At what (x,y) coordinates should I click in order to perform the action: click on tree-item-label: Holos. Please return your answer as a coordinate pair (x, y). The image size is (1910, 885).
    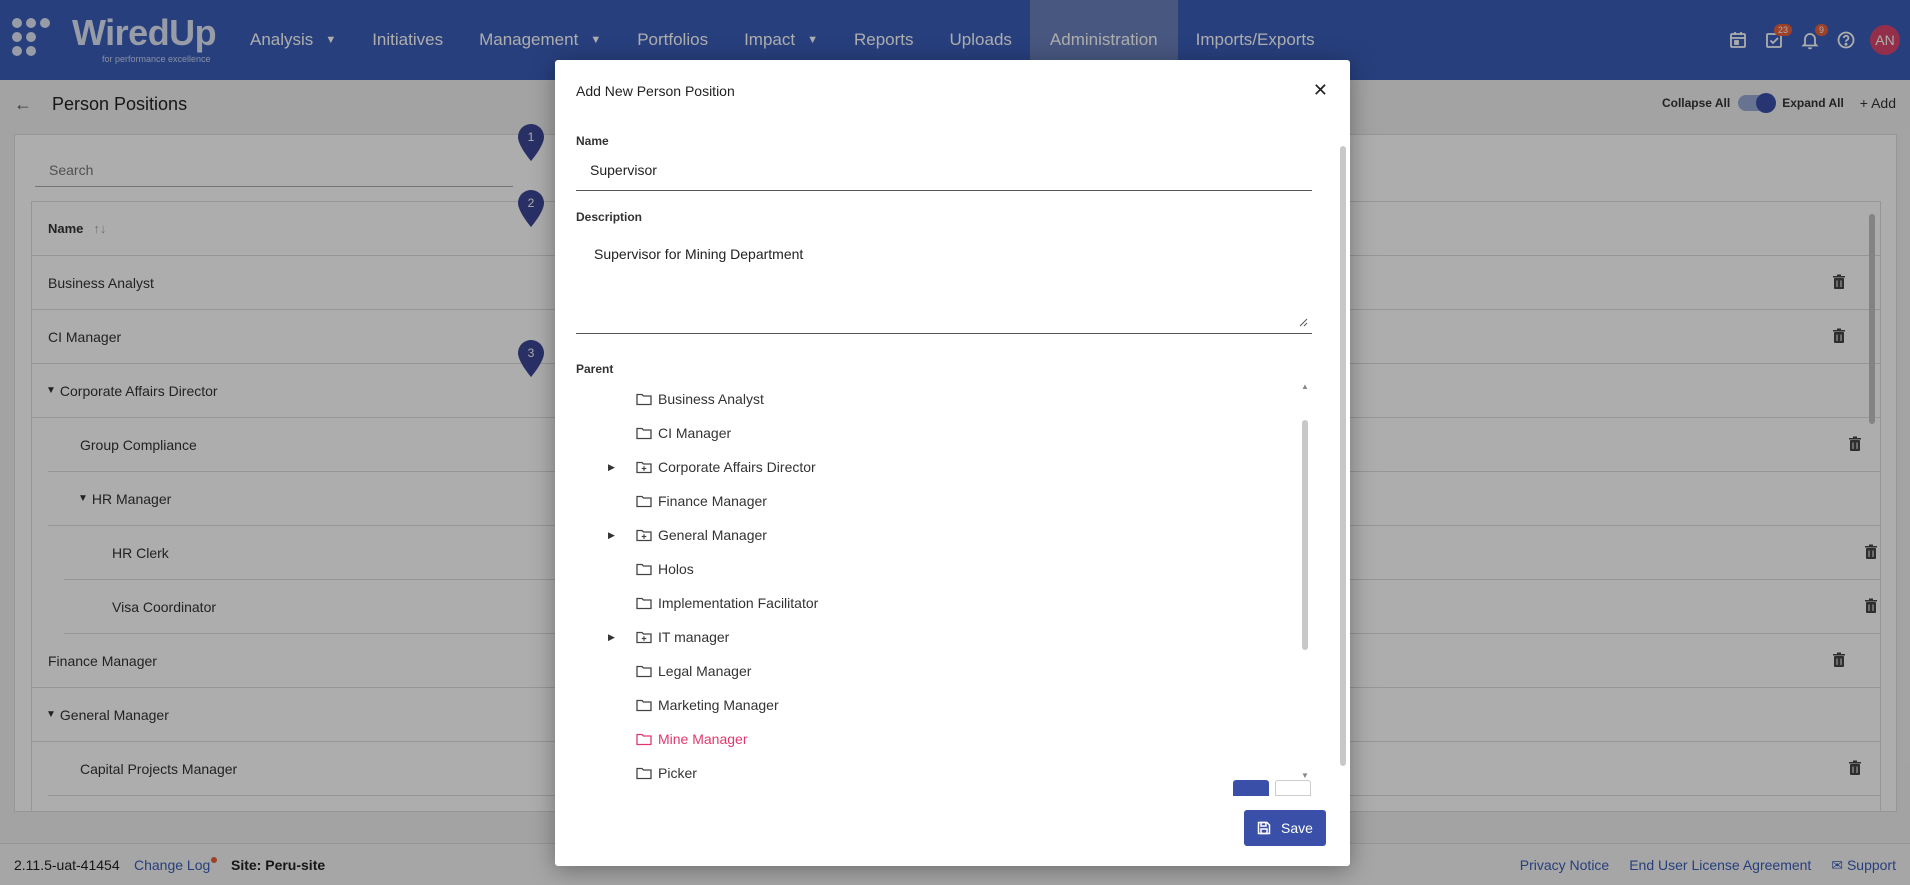
    Looking at the image, I should click on (676, 569).